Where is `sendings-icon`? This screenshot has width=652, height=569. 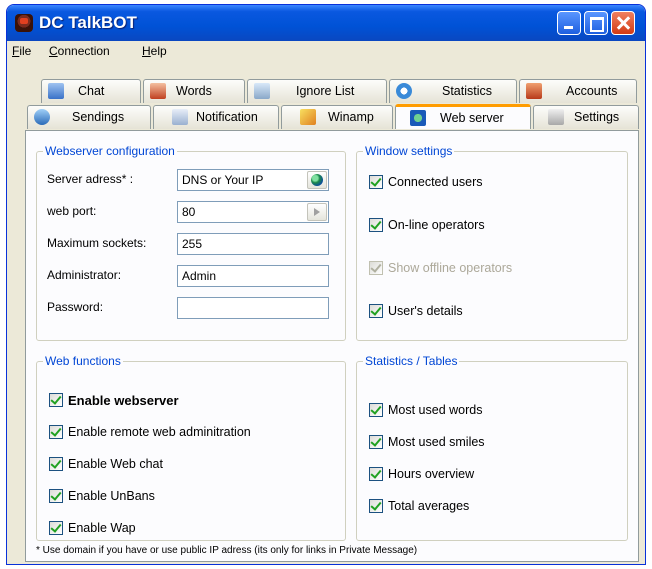
sendings-icon is located at coordinates (42, 117).